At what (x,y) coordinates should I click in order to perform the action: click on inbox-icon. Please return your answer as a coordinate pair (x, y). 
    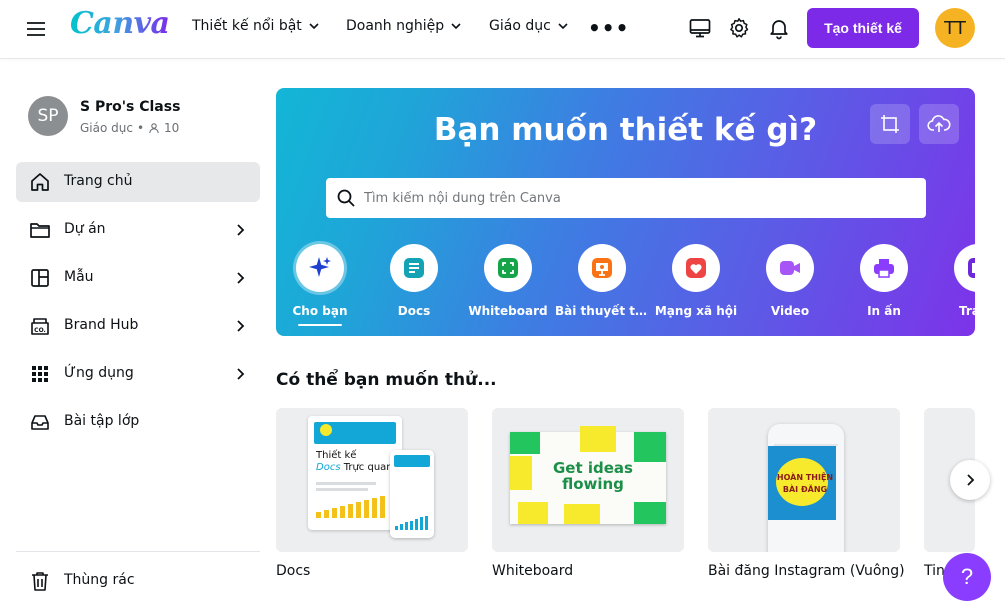
    Looking at the image, I should click on (40, 422).